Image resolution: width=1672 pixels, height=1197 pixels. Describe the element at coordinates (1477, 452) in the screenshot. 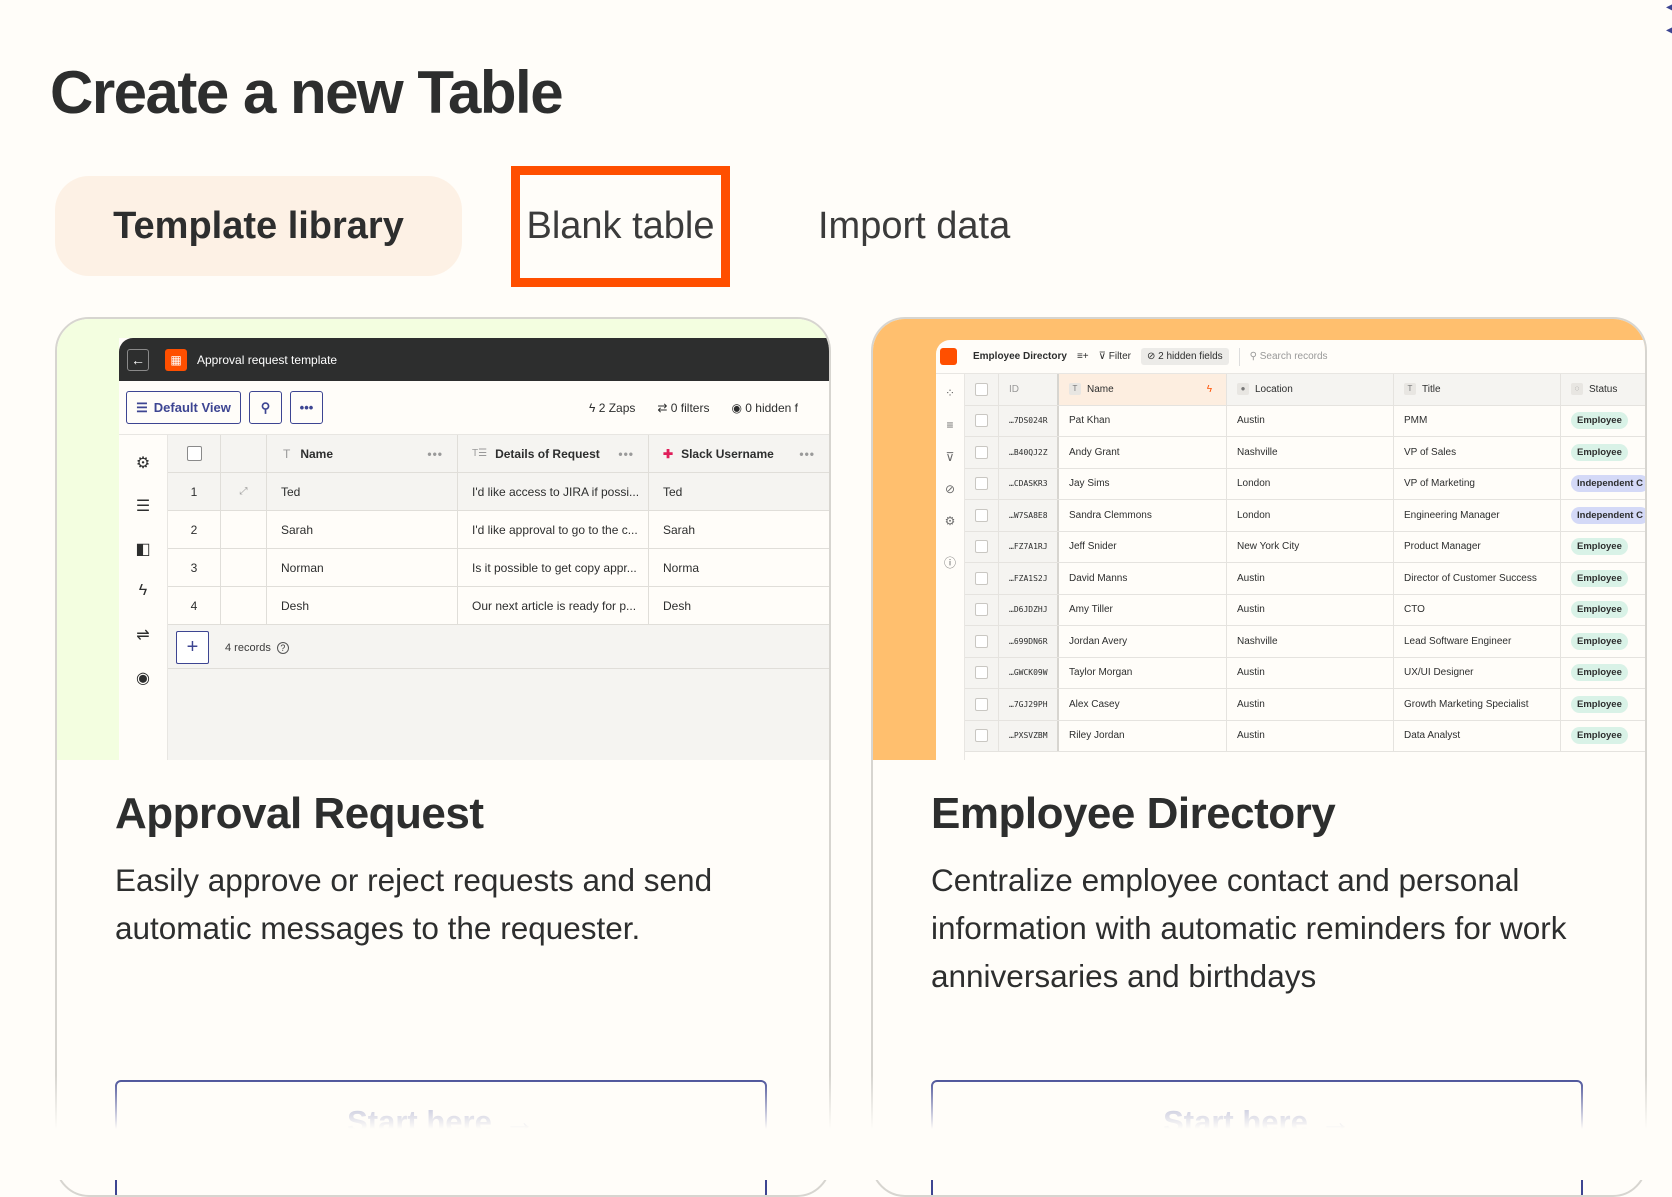

I see `cell-title: VP of Sales` at that location.